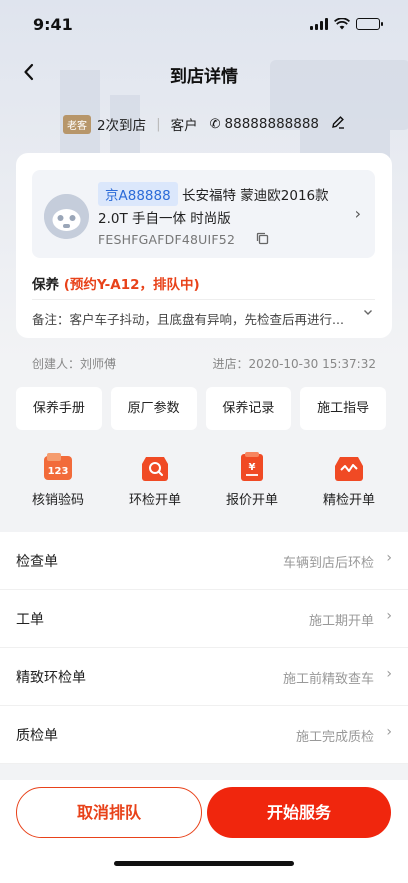  What do you see at coordinates (204, 481) in the screenshot?
I see `tool-grid: 123 核销验码 环检开单 ¥ 报价开单 精检开单` at bounding box center [204, 481].